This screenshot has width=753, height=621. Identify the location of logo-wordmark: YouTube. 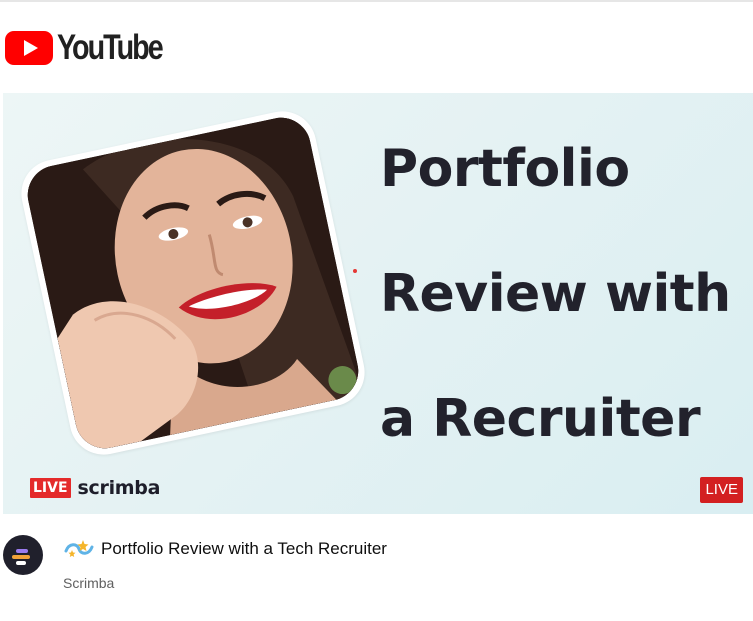
(110, 47).